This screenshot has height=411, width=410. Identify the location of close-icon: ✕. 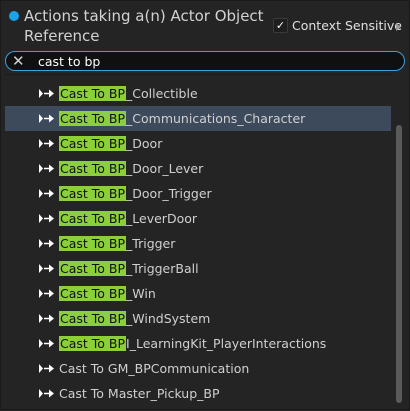
(18, 61).